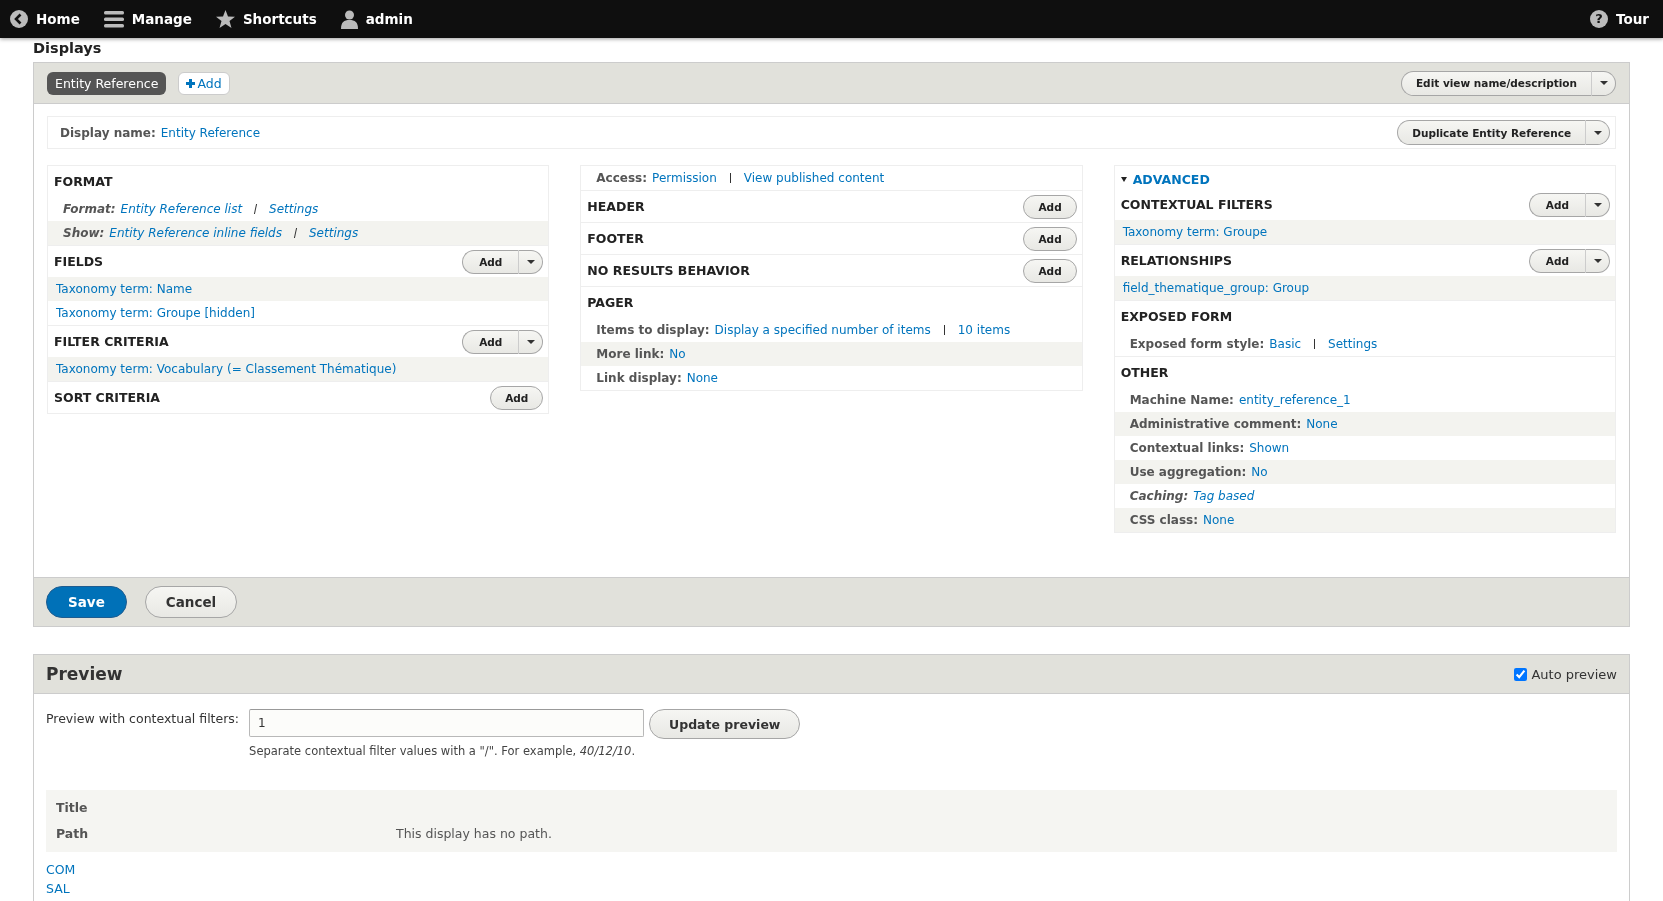  Describe the element at coordinates (124, 289) in the screenshot. I see `setting-link: Taxonomy term: Name` at that location.